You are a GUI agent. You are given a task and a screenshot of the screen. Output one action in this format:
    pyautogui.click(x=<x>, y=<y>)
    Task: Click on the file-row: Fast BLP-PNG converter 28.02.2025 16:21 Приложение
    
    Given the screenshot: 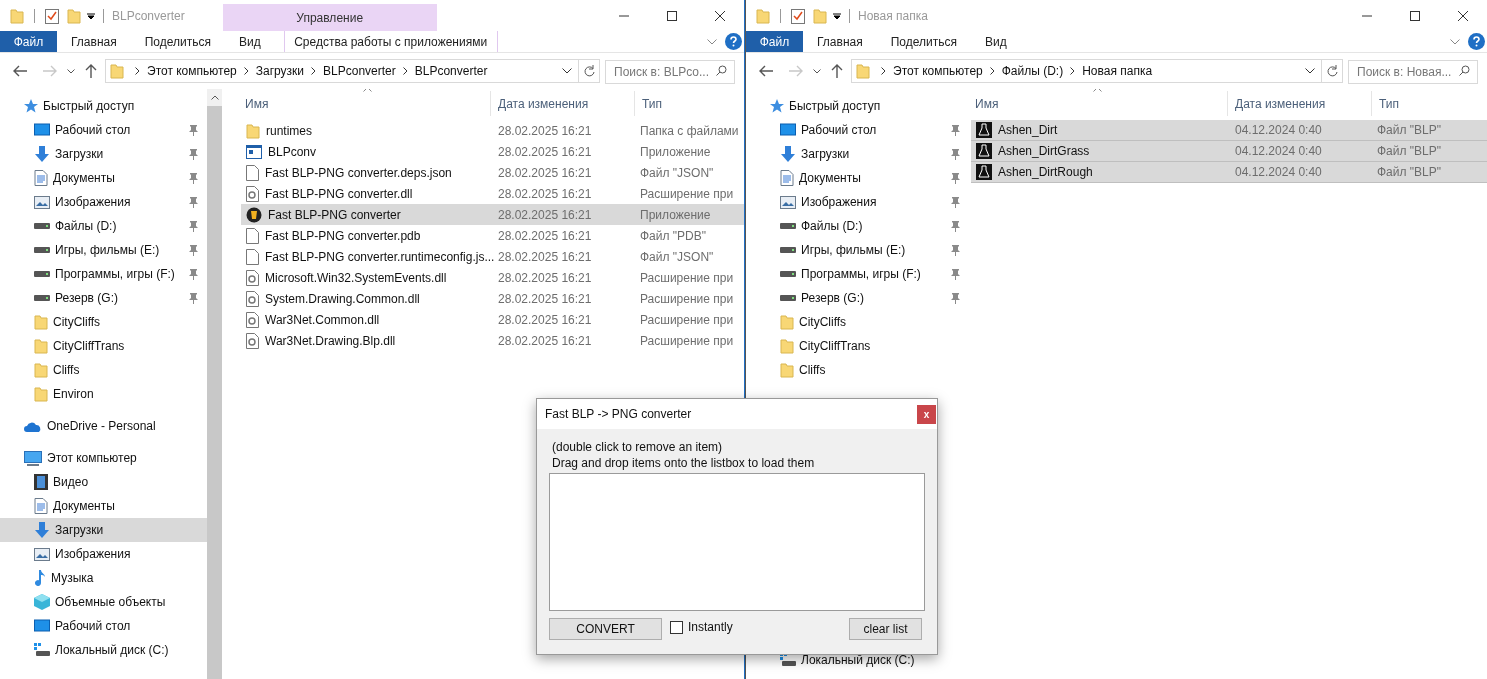 What is the action you would take?
    pyautogui.click(x=492, y=214)
    